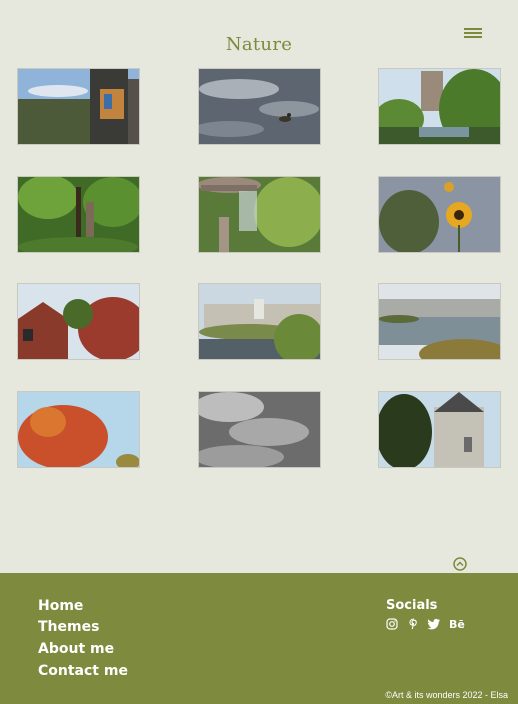 This screenshot has height=704, width=518. Describe the element at coordinates (83, 671) in the screenshot. I see `footer-link-contact: Contact me` at that location.